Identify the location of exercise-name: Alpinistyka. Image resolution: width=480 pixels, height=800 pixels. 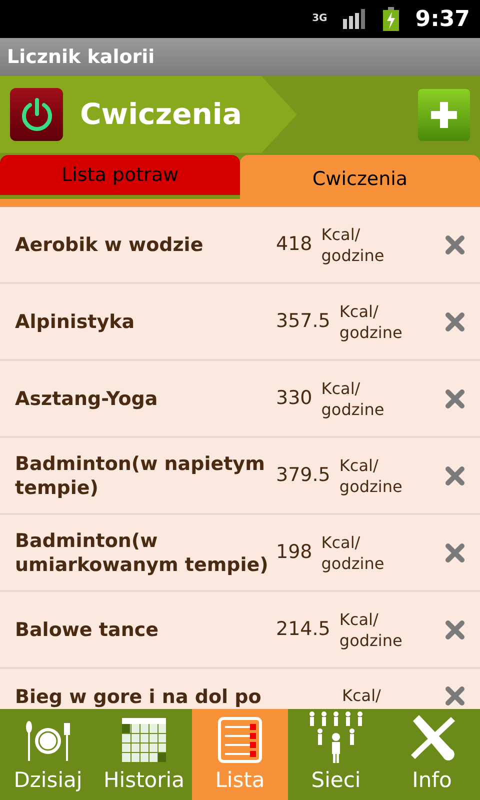
(75, 322).